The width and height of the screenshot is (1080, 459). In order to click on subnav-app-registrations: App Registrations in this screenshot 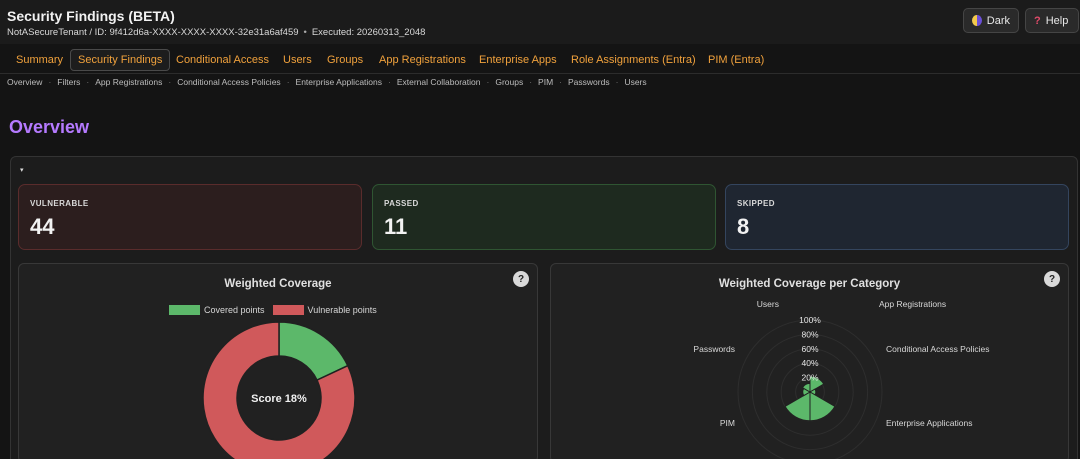, I will do `click(128, 83)`.